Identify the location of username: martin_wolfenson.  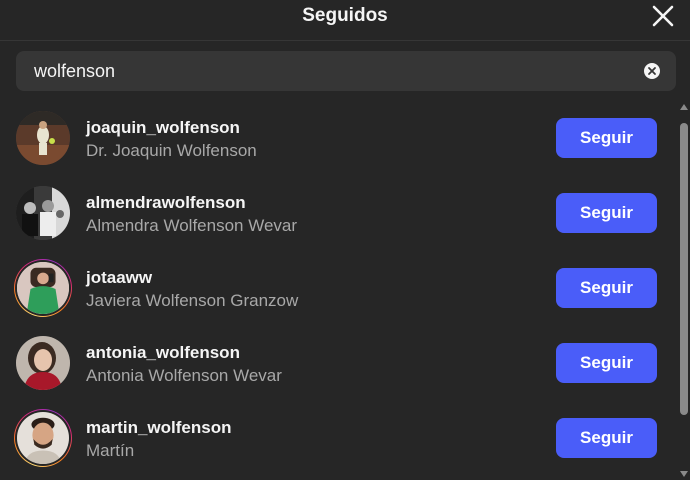
(158, 428).